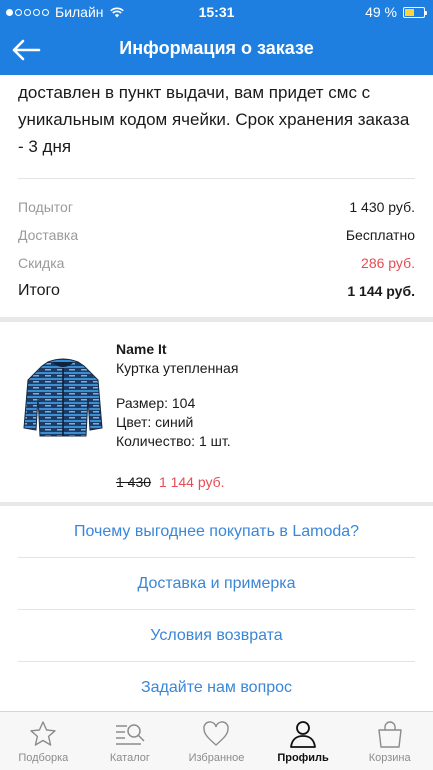 This screenshot has height=770, width=433. Describe the element at coordinates (216, 291) in the screenshot. I see `total-row: Итого 1 144 руб.` at that location.